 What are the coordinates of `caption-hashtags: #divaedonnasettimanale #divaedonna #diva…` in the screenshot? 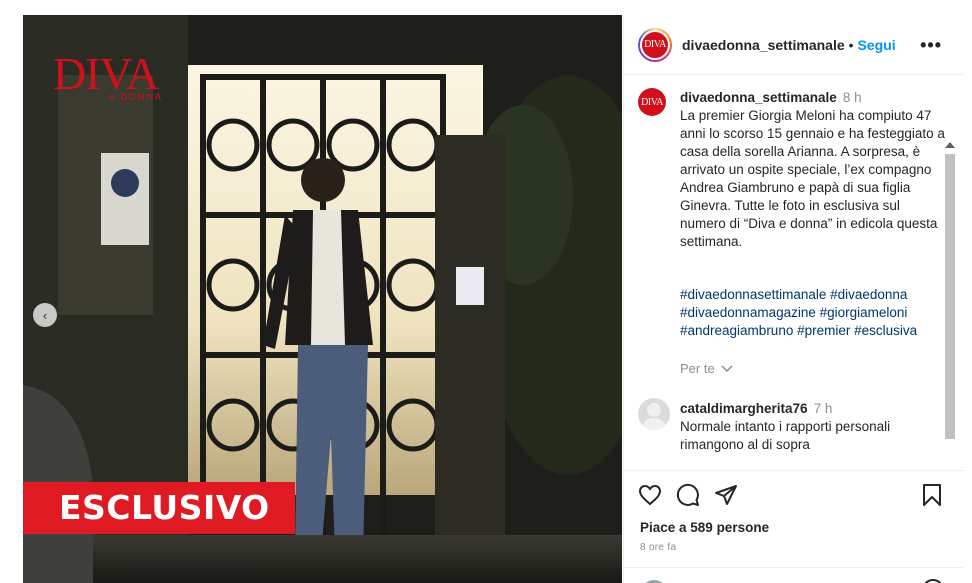 It's located at (814, 313).